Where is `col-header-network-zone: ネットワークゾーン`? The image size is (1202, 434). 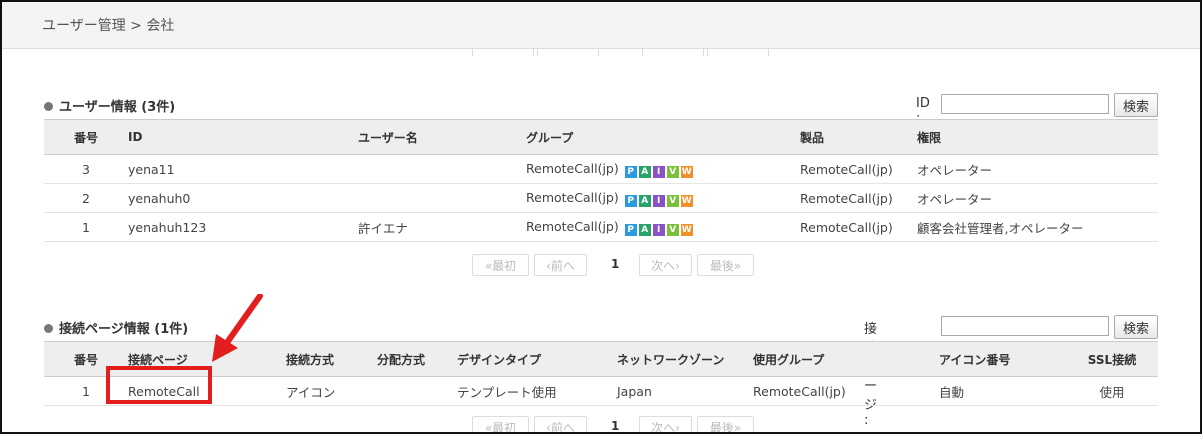
col-header-network-zone: ネットワークゾーン is located at coordinates (685, 359).